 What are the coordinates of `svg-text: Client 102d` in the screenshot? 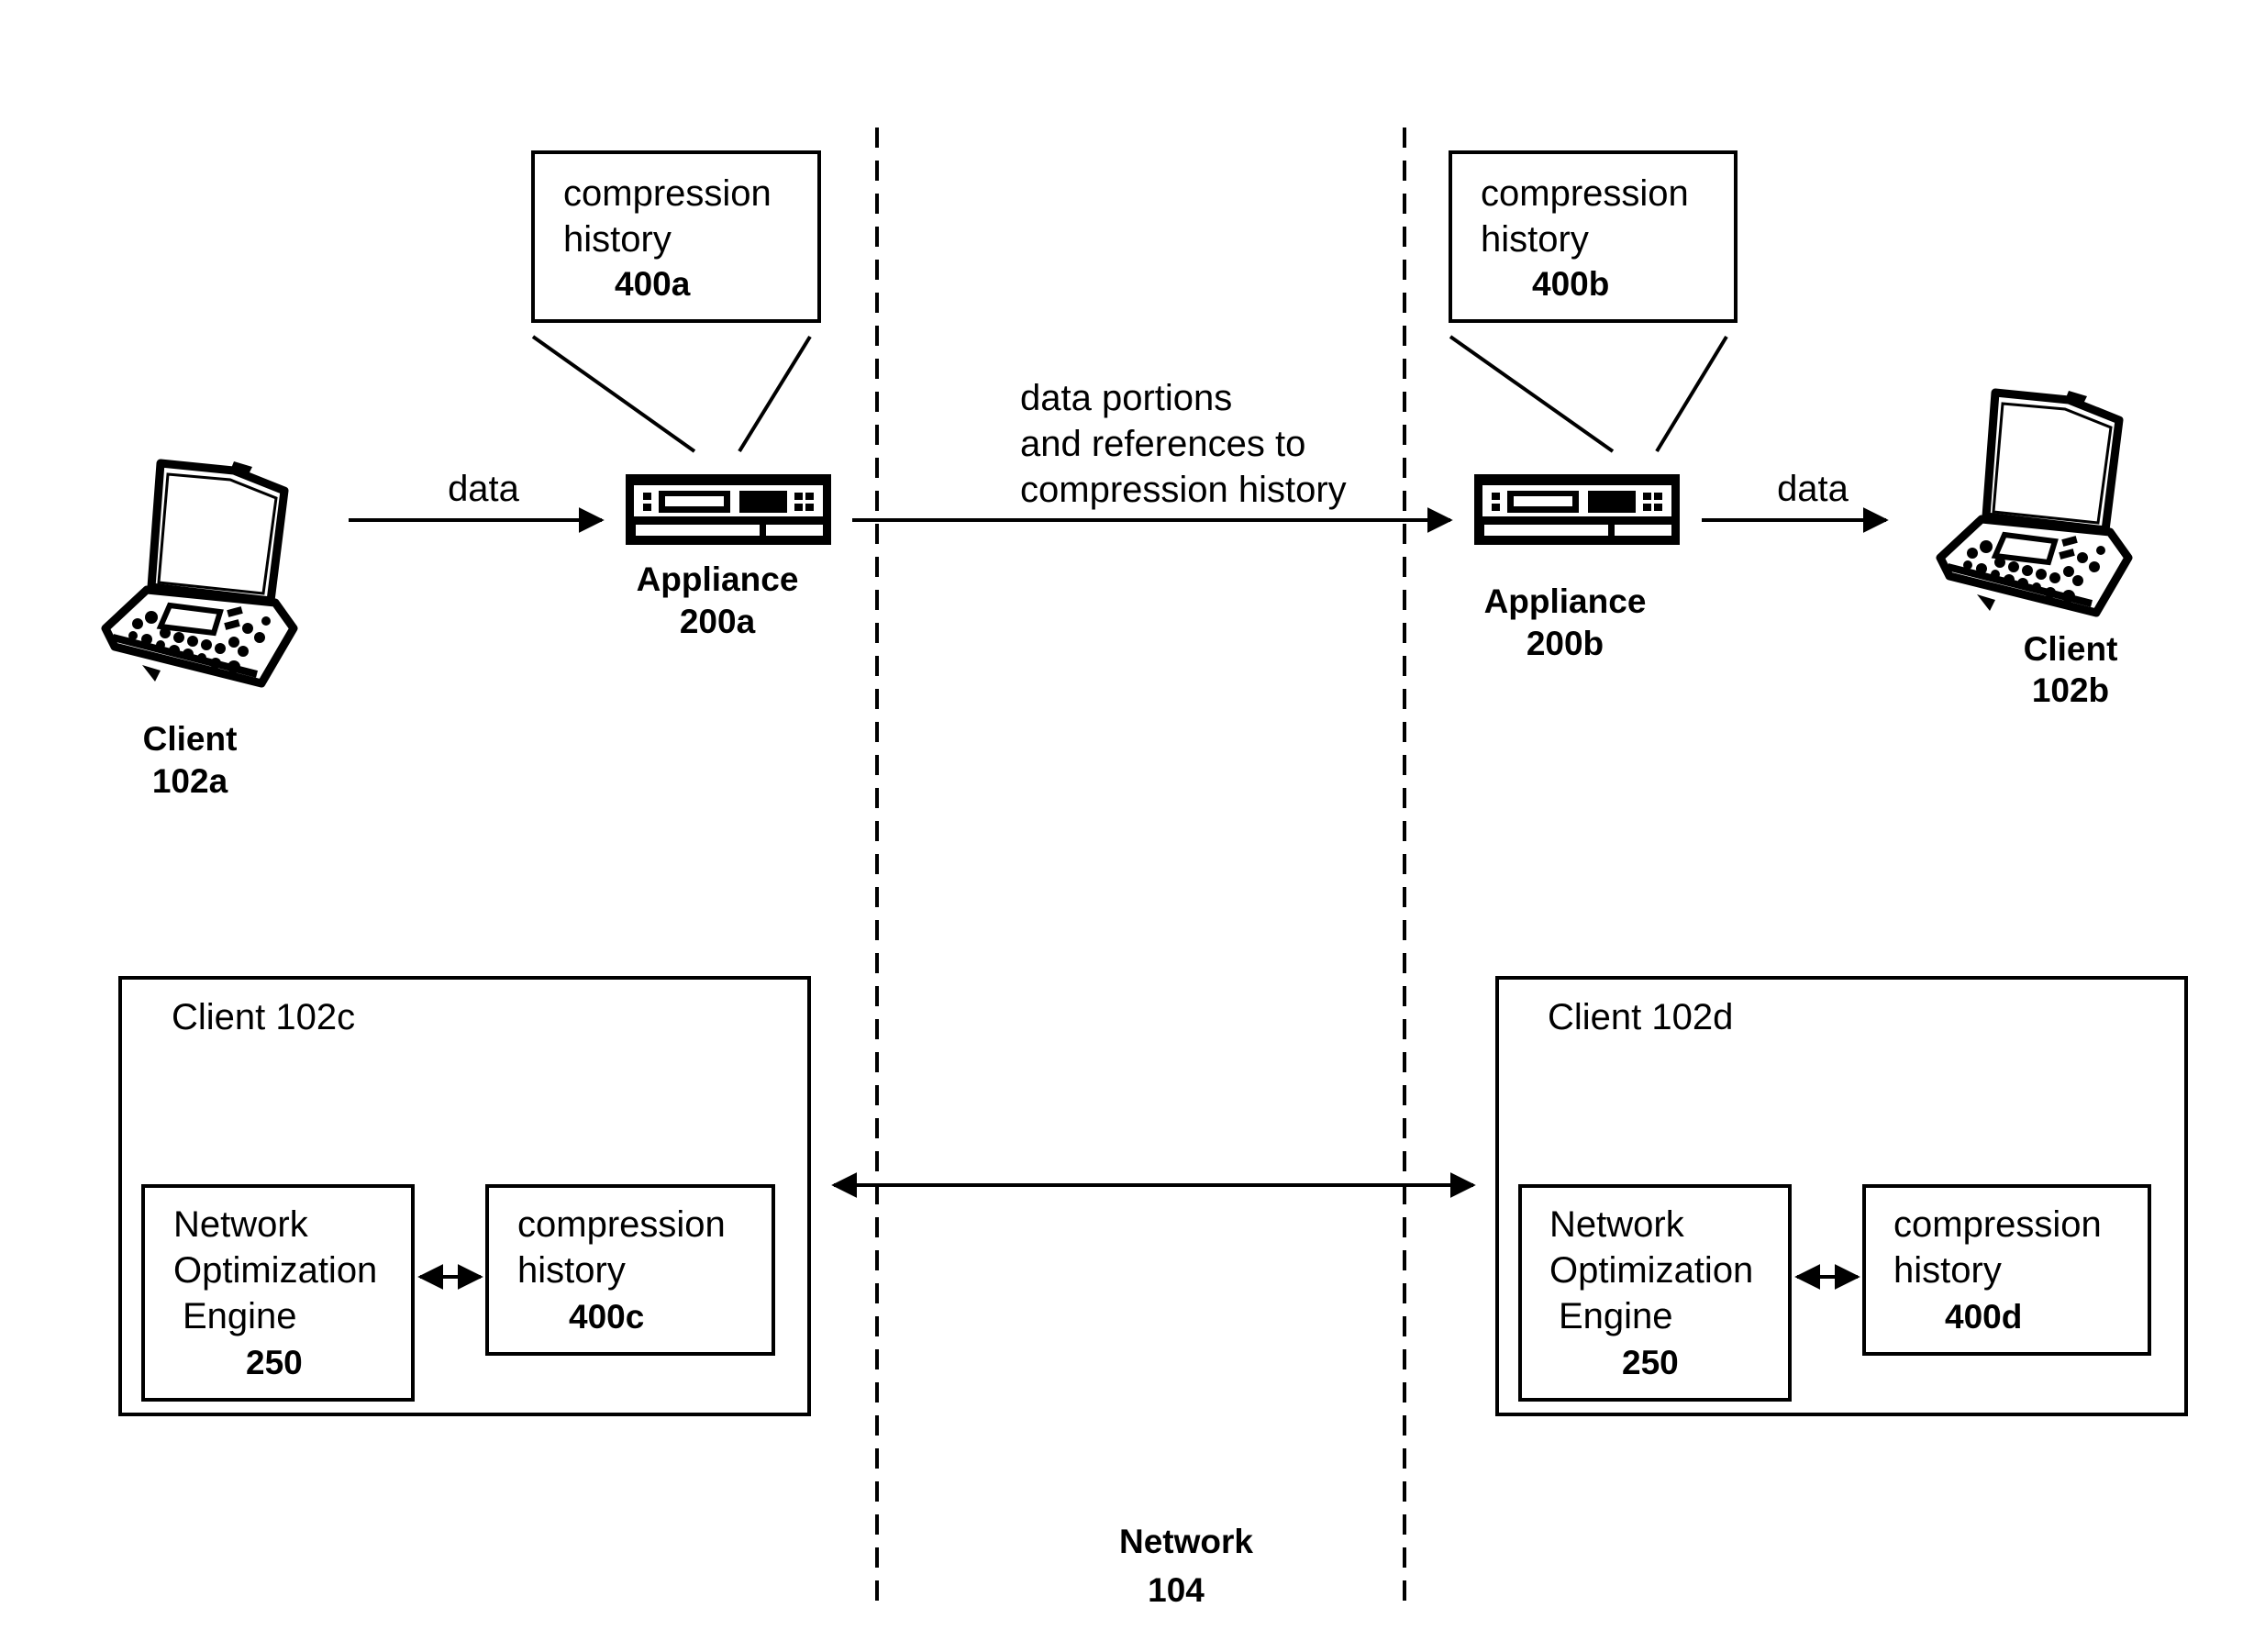 It's located at (1640, 1017).